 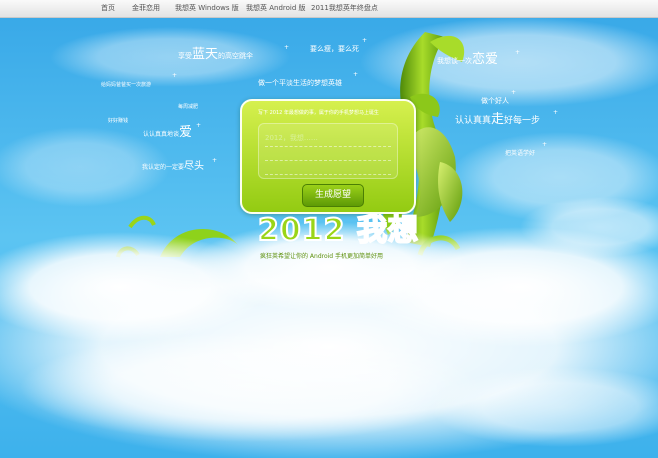 What do you see at coordinates (188, 106) in the screenshot?
I see `wish-word: 每周减肥` at bounding box center [188, 106].